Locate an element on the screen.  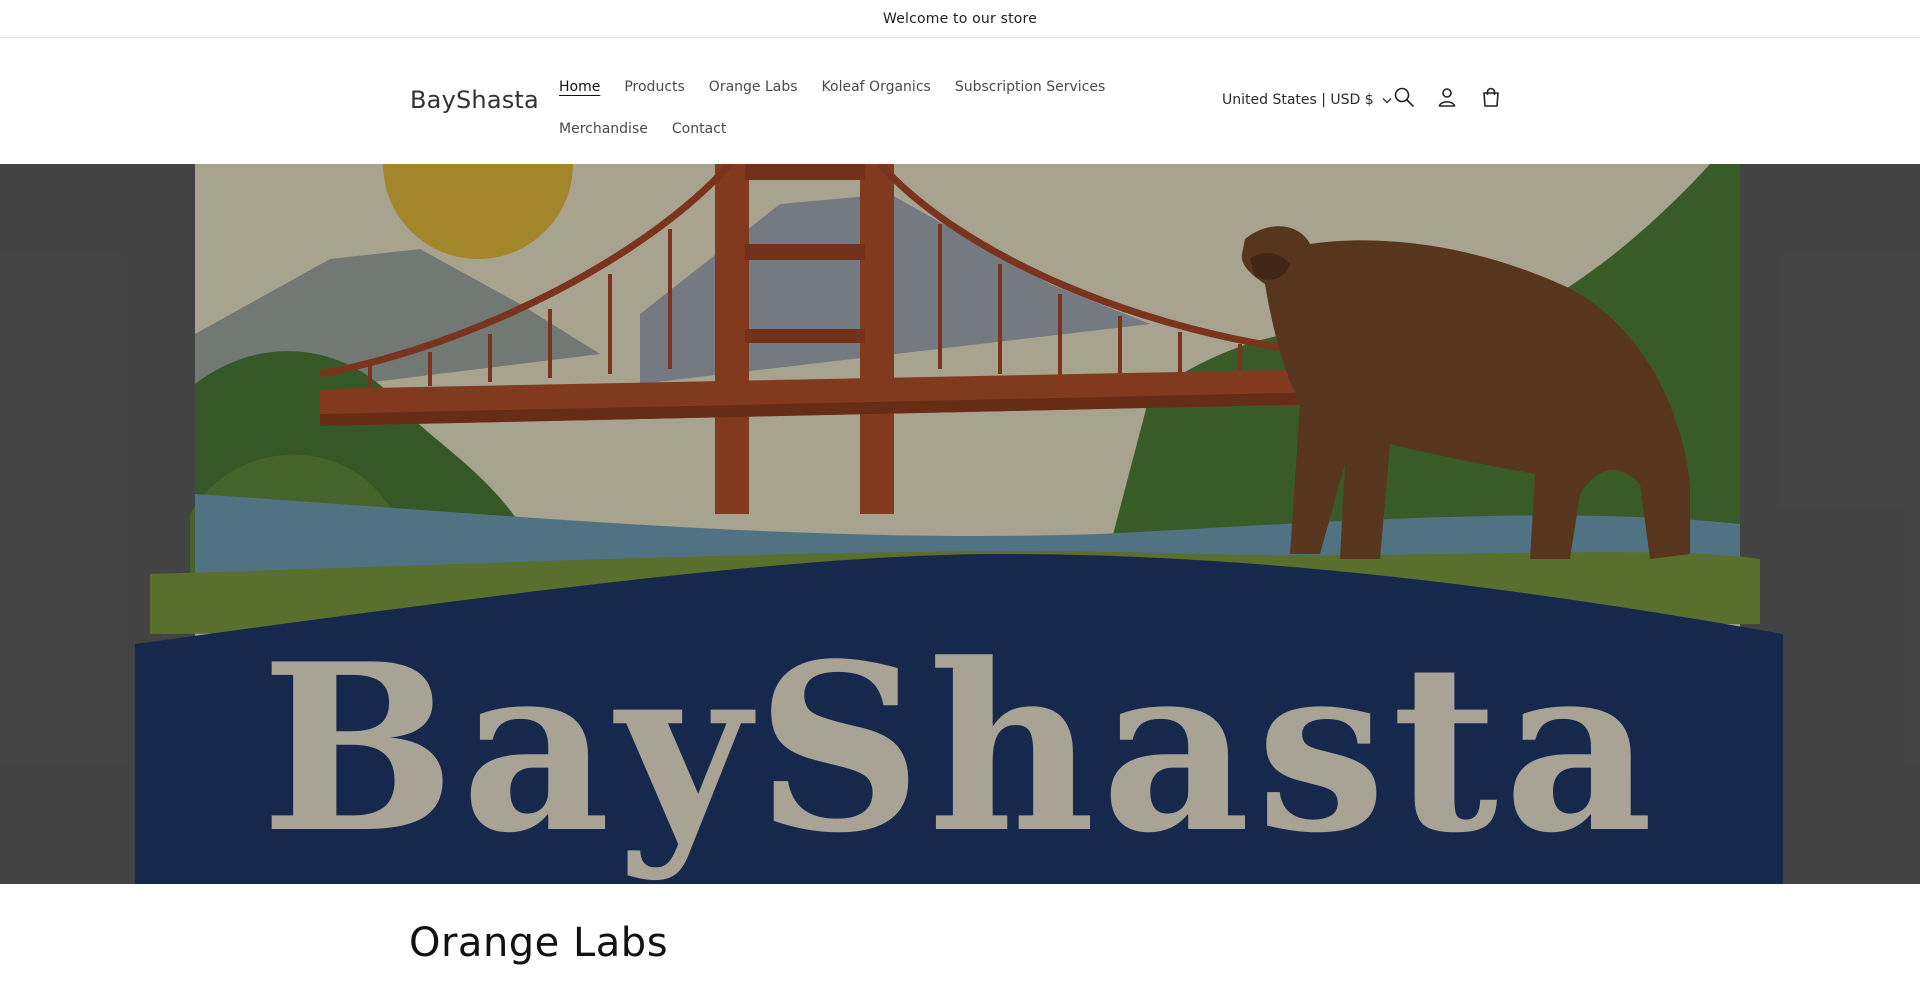
nav-koleaf-organics: Koleaf Organics is located at coordinates (876, 87).